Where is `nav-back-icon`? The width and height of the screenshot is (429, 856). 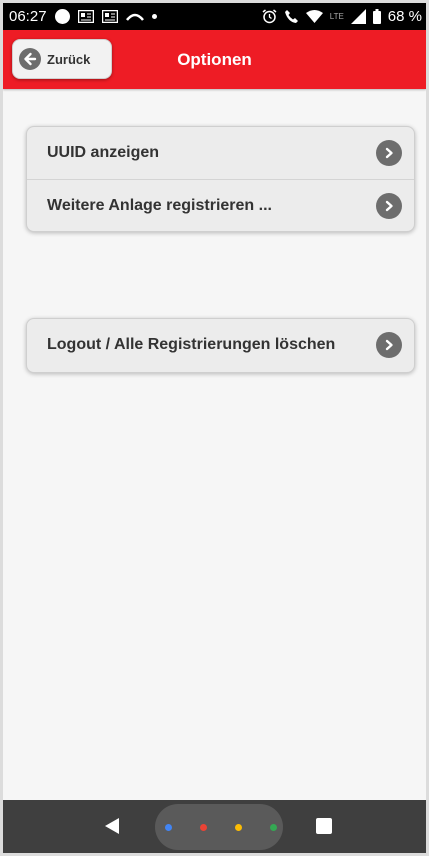
nav-back-icon is located at coordinates (112, 828).